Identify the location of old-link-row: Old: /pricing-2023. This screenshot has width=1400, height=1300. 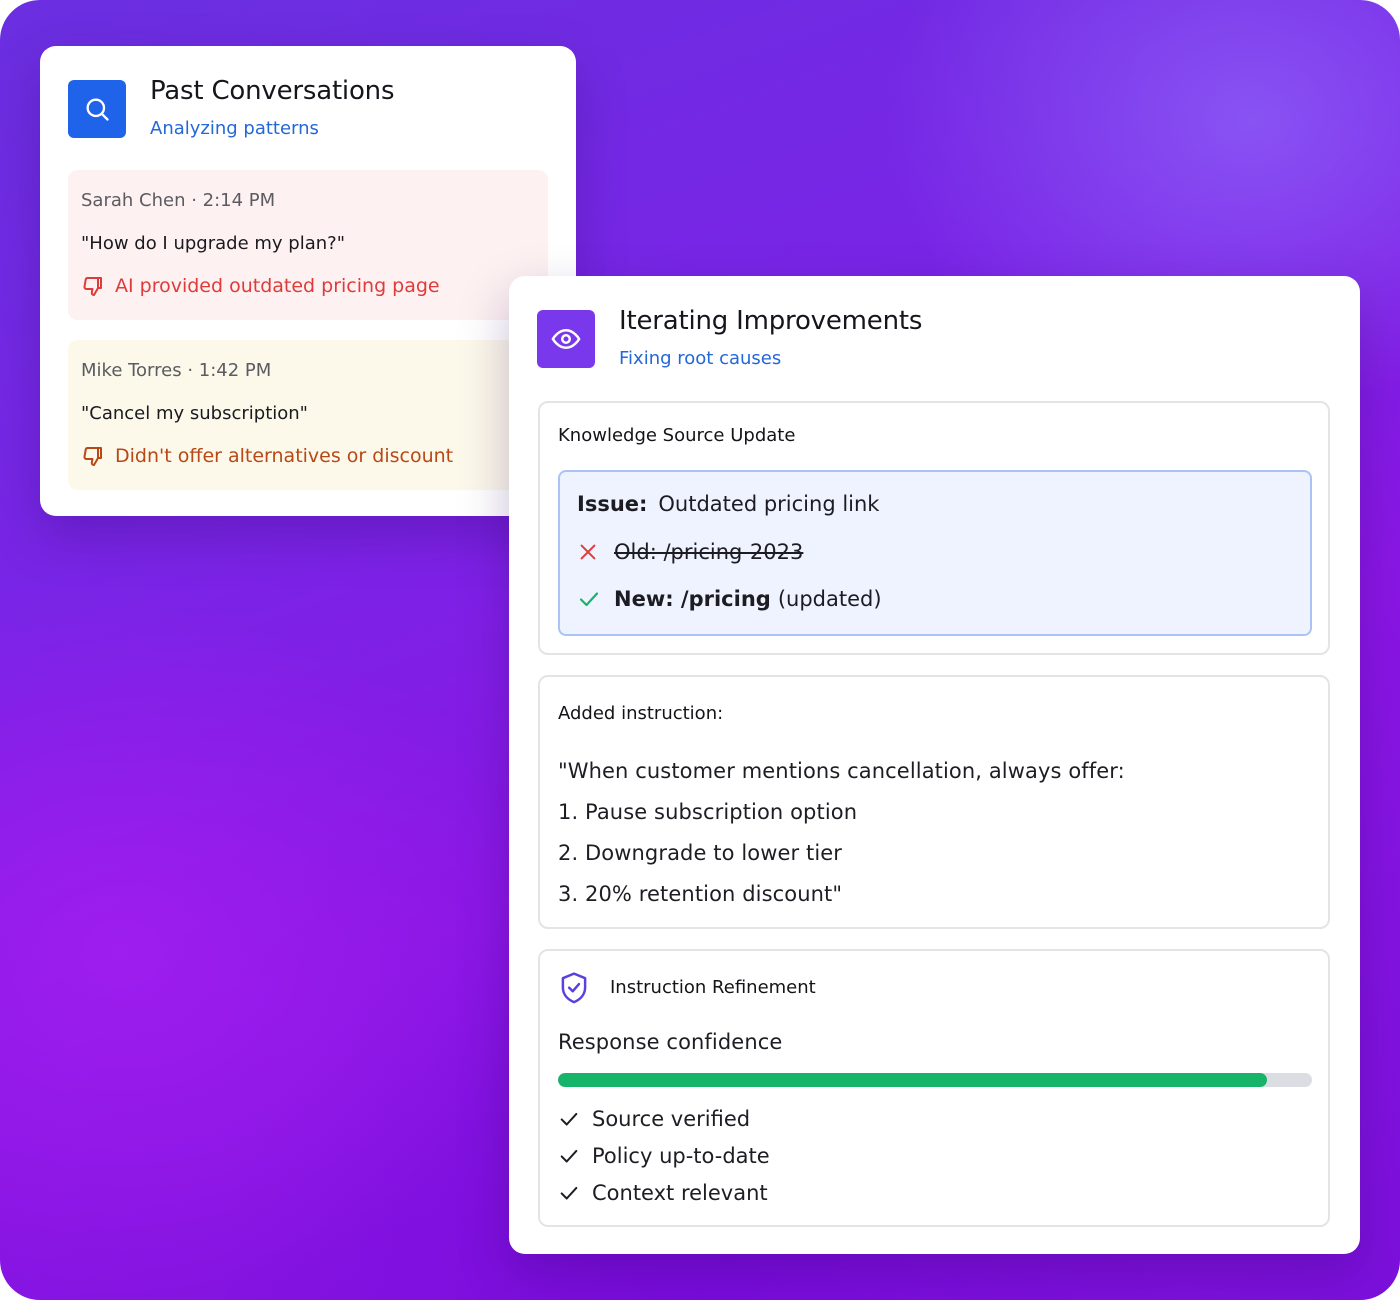
(690, 552).